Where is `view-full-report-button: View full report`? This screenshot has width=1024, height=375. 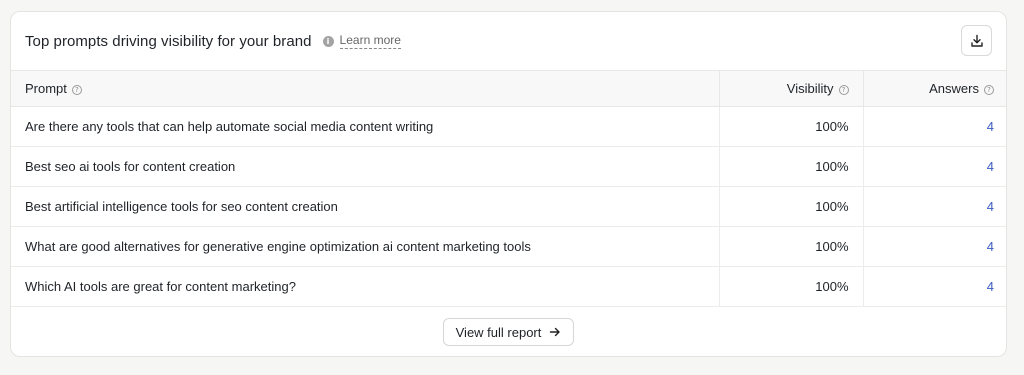 view-full-report-button: View full report is located at coordinates (508, 332).